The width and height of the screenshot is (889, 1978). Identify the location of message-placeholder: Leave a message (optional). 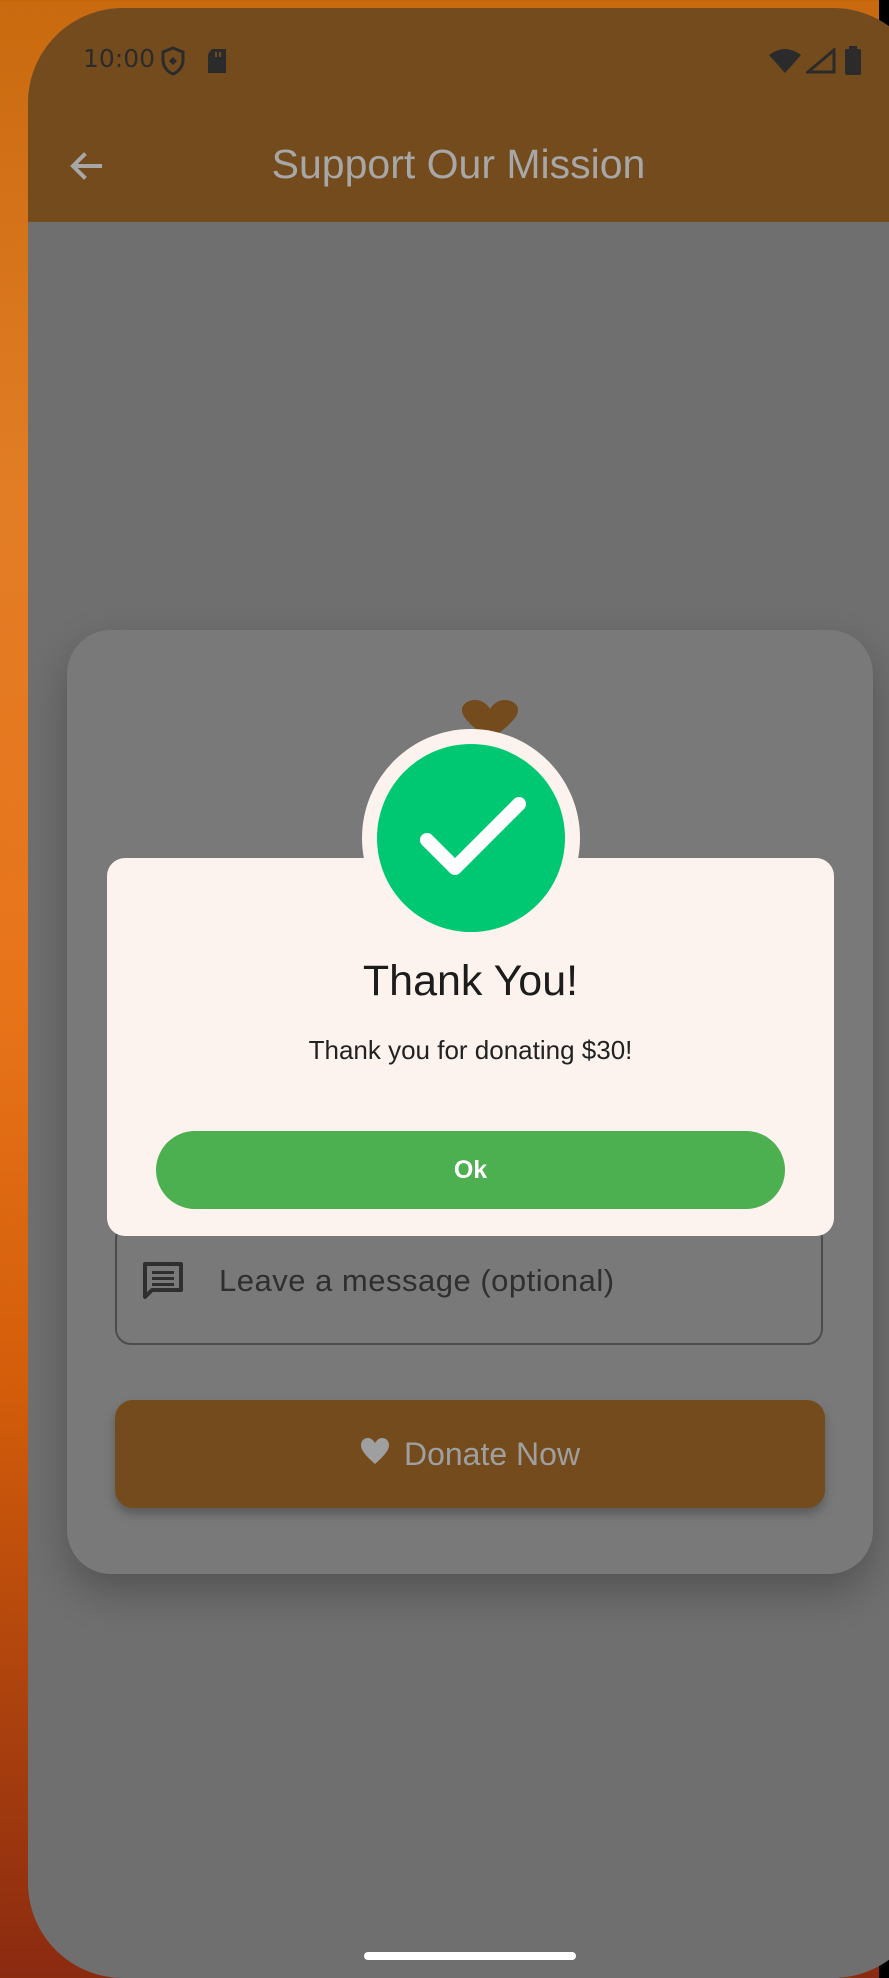
(417, 1280).